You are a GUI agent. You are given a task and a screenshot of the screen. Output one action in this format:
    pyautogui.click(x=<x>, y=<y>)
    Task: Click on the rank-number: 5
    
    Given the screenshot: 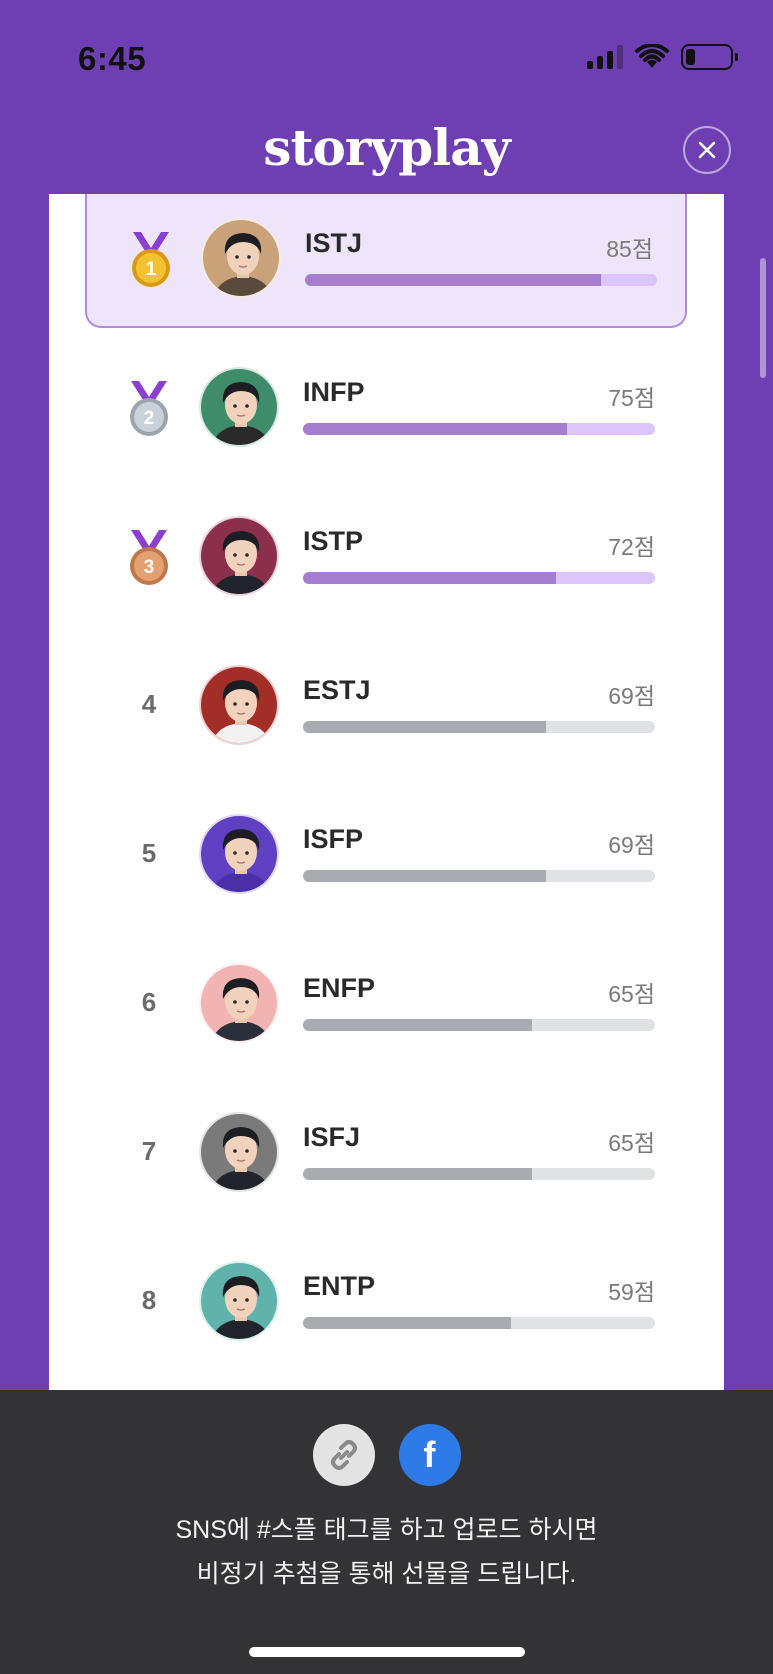 What is the action you would take?
    pyautogui.click(x=149, y=853)
    